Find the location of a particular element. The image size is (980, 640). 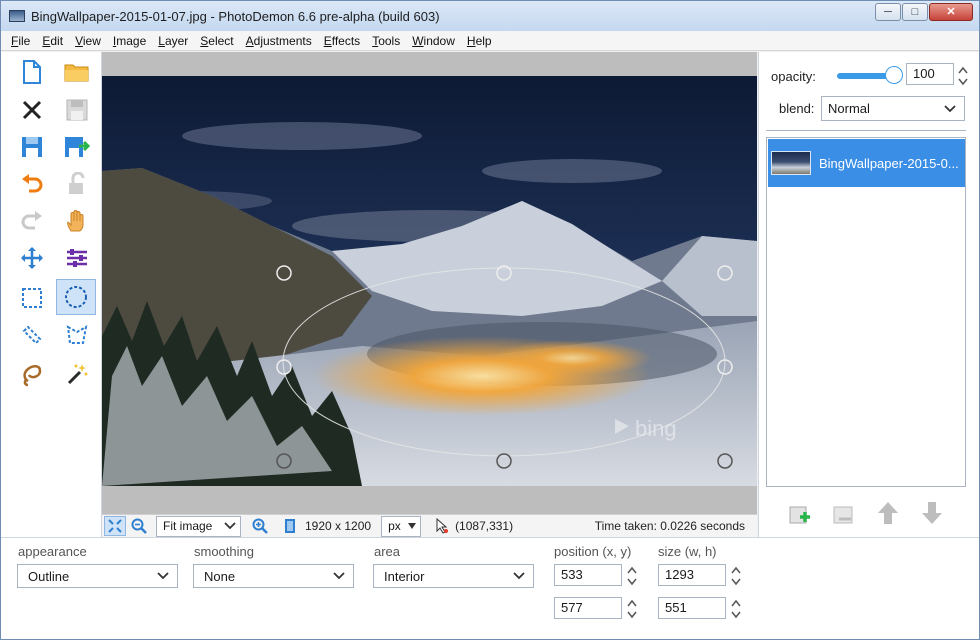

area-value: Interior is located at coordinates (404, 576).